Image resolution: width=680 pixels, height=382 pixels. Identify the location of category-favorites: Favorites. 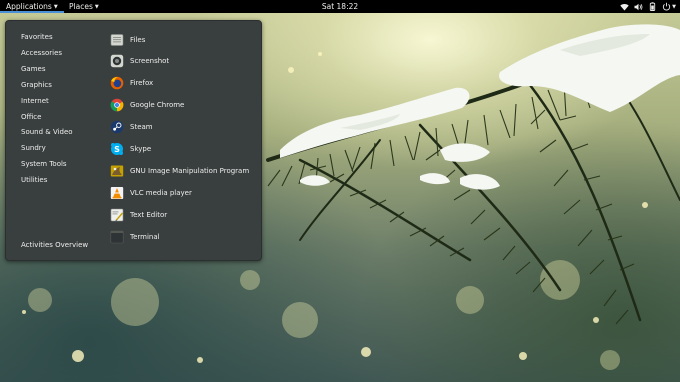
(37, 37).